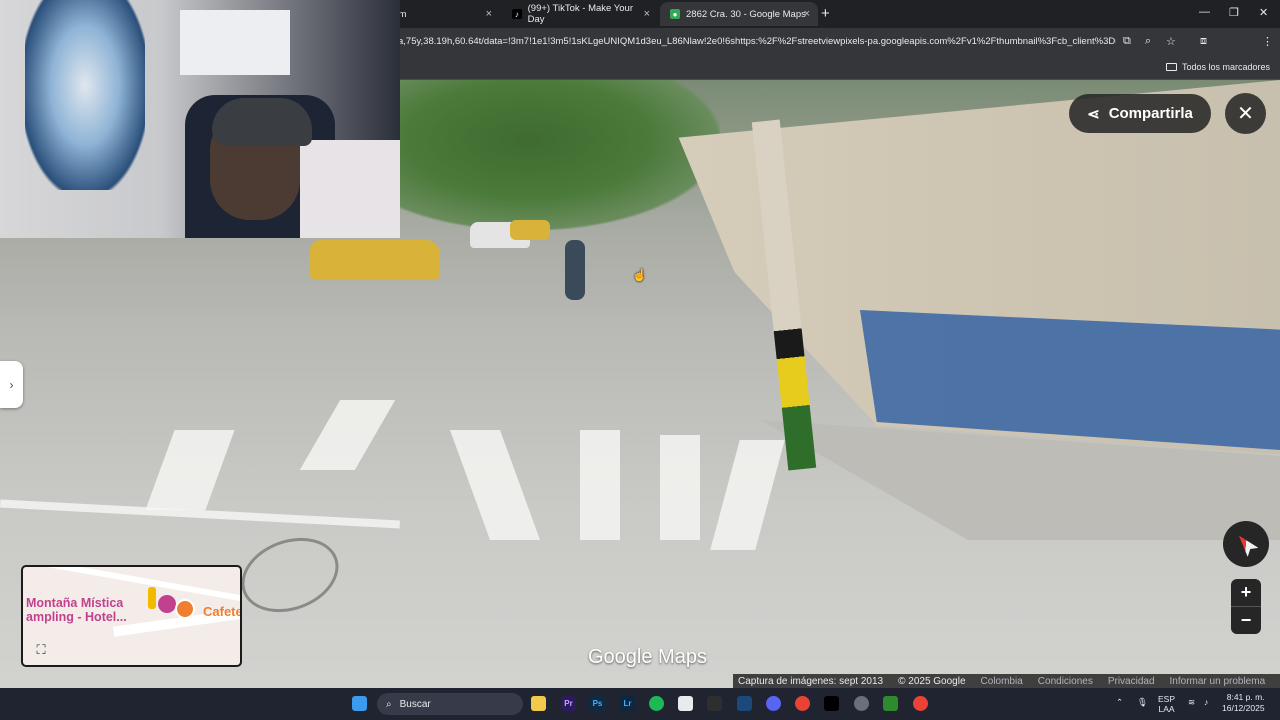 The width and height of the screenshot is (1280, 720). Describe the element at coordinates (350, 189) in the screenshot. I see `bedding` at that location.